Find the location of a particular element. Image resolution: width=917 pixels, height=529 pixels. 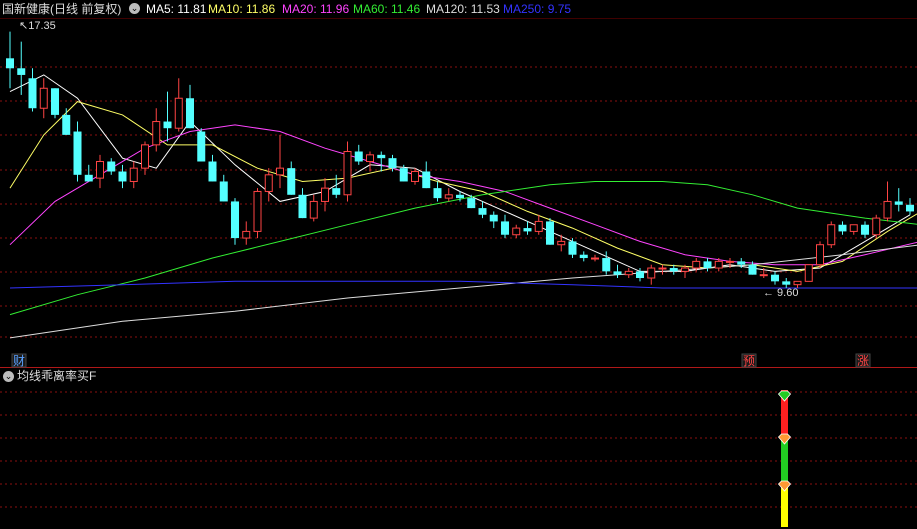

event-marker-label: 预 is located at coordinates (749, 361).